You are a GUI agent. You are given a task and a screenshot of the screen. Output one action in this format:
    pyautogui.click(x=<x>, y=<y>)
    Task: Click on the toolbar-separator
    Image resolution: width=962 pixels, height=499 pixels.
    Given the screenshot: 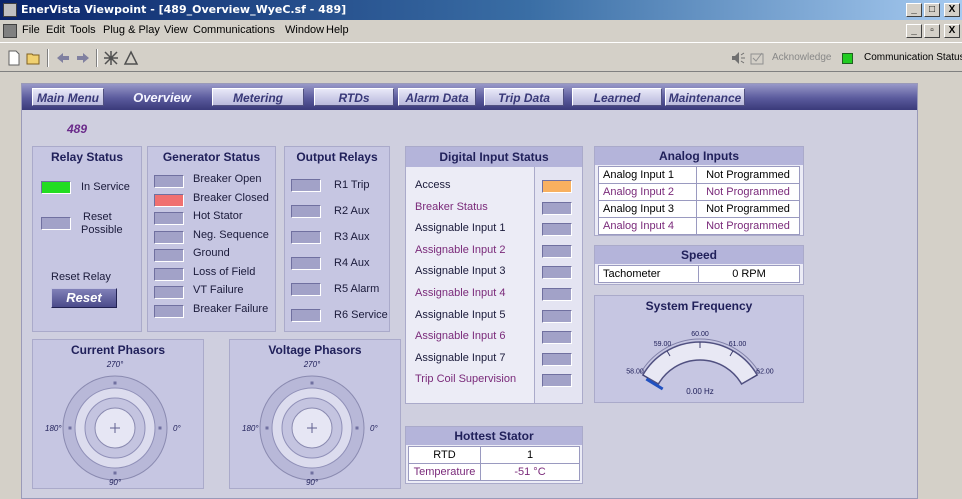 What is the action you would take?
    pyautogui.click(x=48, y=58)
    